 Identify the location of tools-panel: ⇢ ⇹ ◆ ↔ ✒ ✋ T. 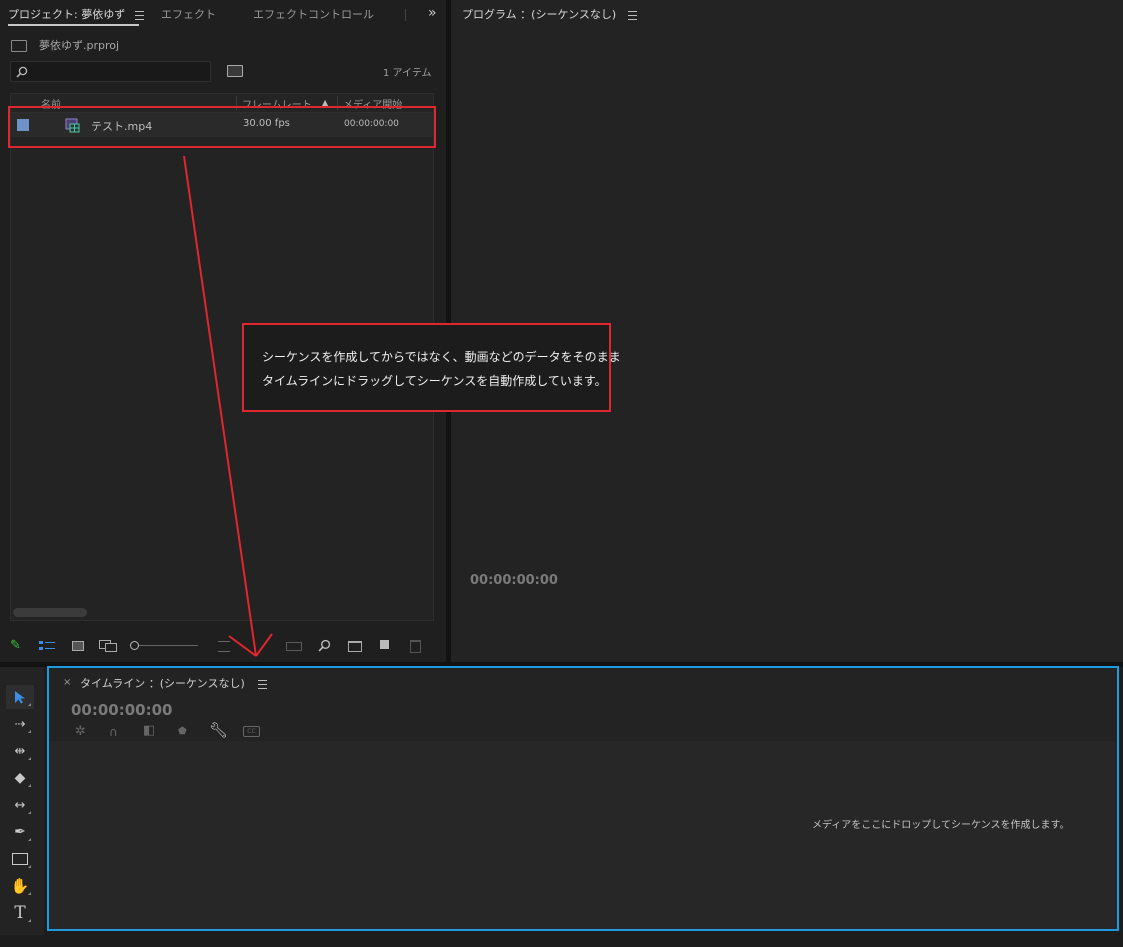
(22, 801).